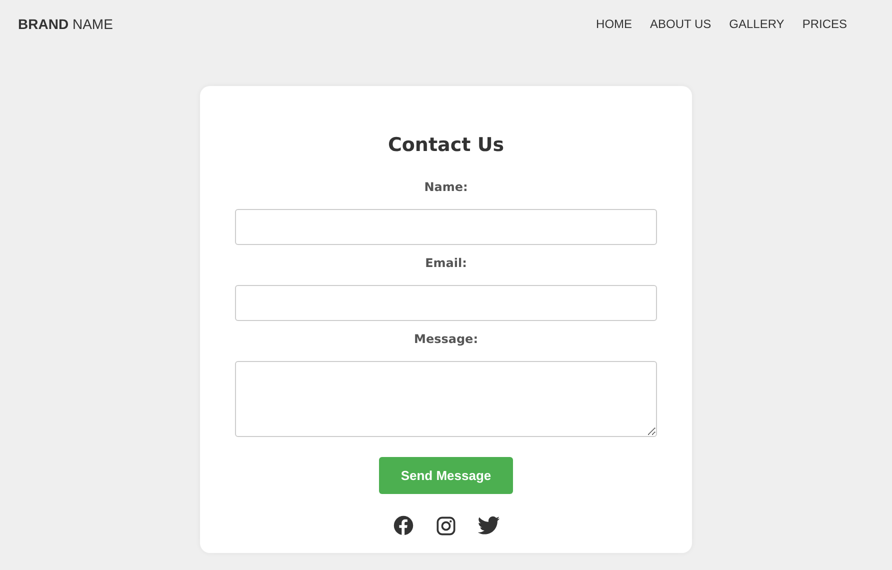 This screenshot has height=570, width=892. Describe the element at coordinates (65, 24) in the screenshot. I see `brand-logo: BRAND NAME` at that location.